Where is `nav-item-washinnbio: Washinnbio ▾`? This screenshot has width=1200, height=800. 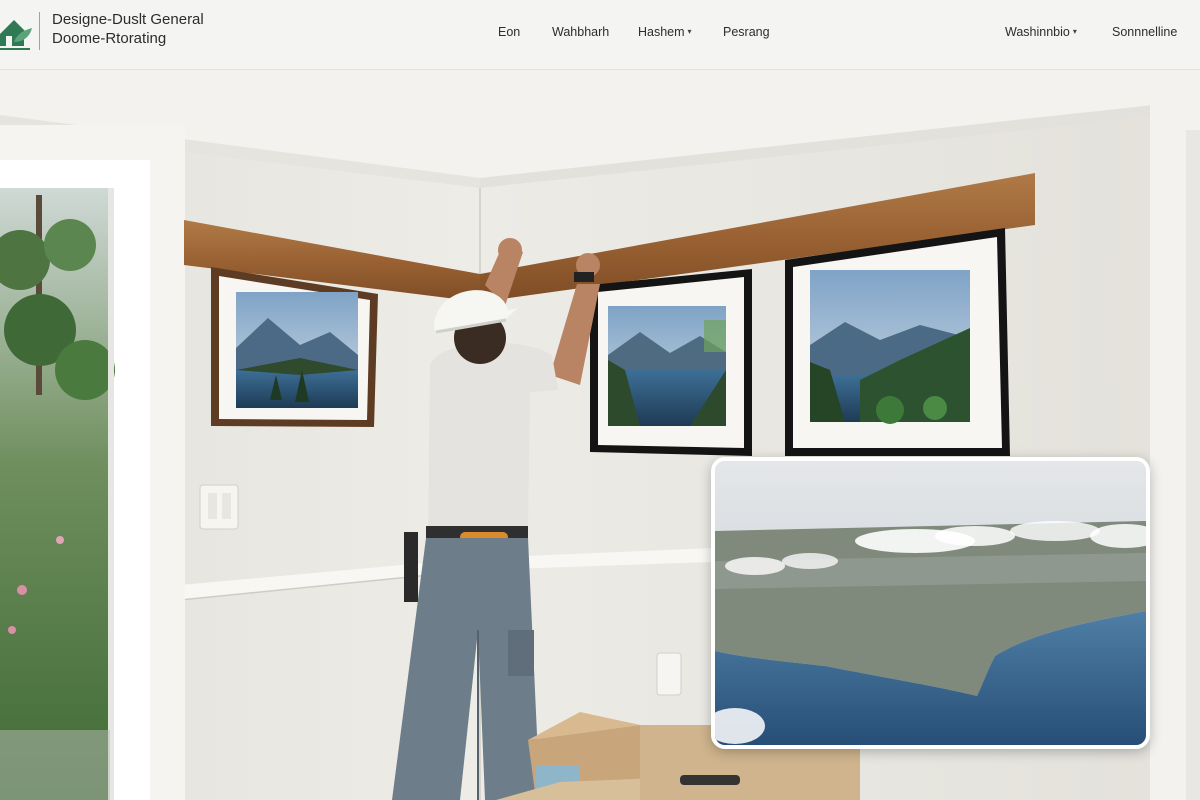
nav-item-washinnbio: Washinnbio ▾ is located at coordinates (1041, 32).